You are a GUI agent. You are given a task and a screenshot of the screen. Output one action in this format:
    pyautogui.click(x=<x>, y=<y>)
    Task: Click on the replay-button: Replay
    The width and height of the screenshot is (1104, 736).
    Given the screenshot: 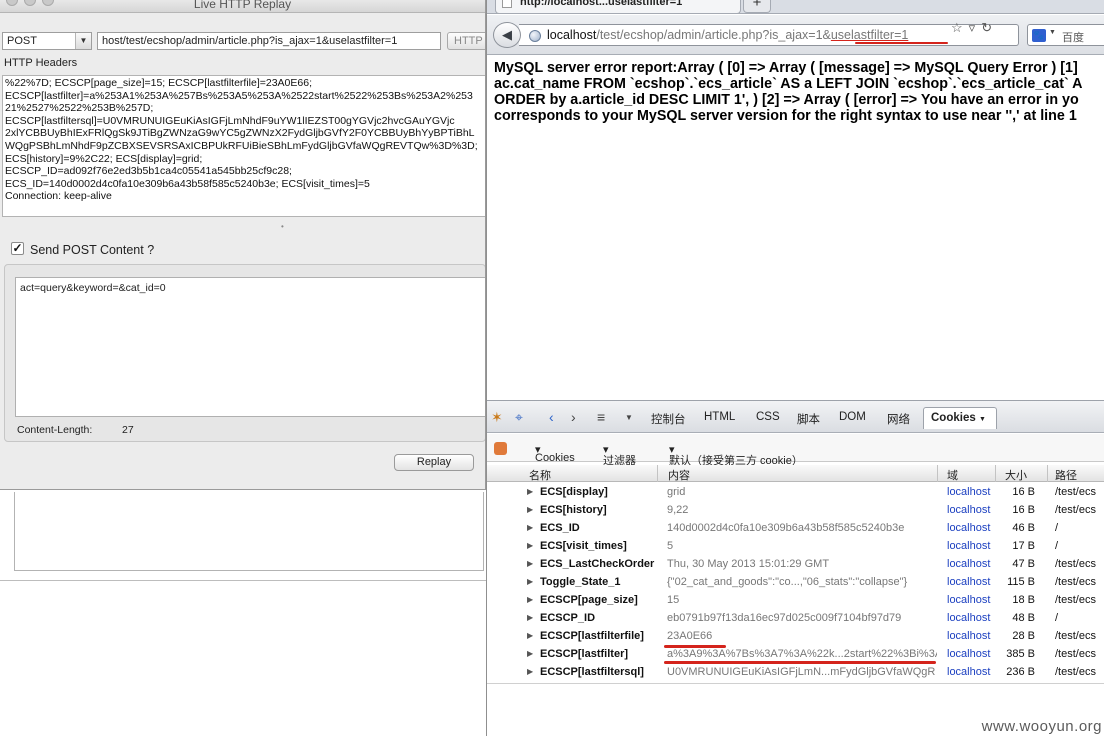 What is the action you would take?
    pyautogui.click(x=434, y=462)
    